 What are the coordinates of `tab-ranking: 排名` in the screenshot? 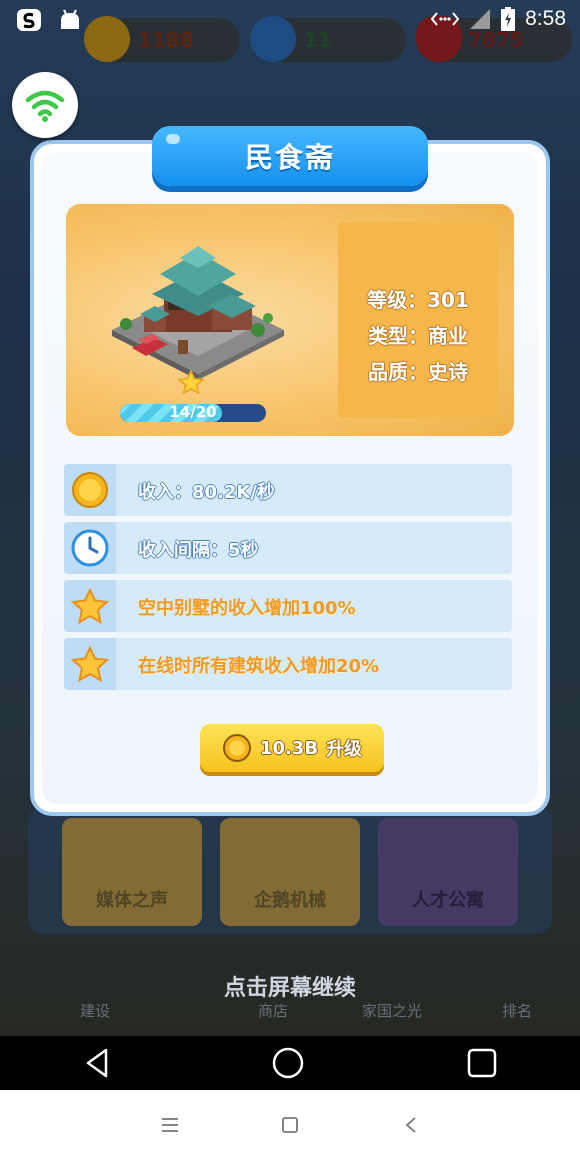 It's located at (517, 1010).